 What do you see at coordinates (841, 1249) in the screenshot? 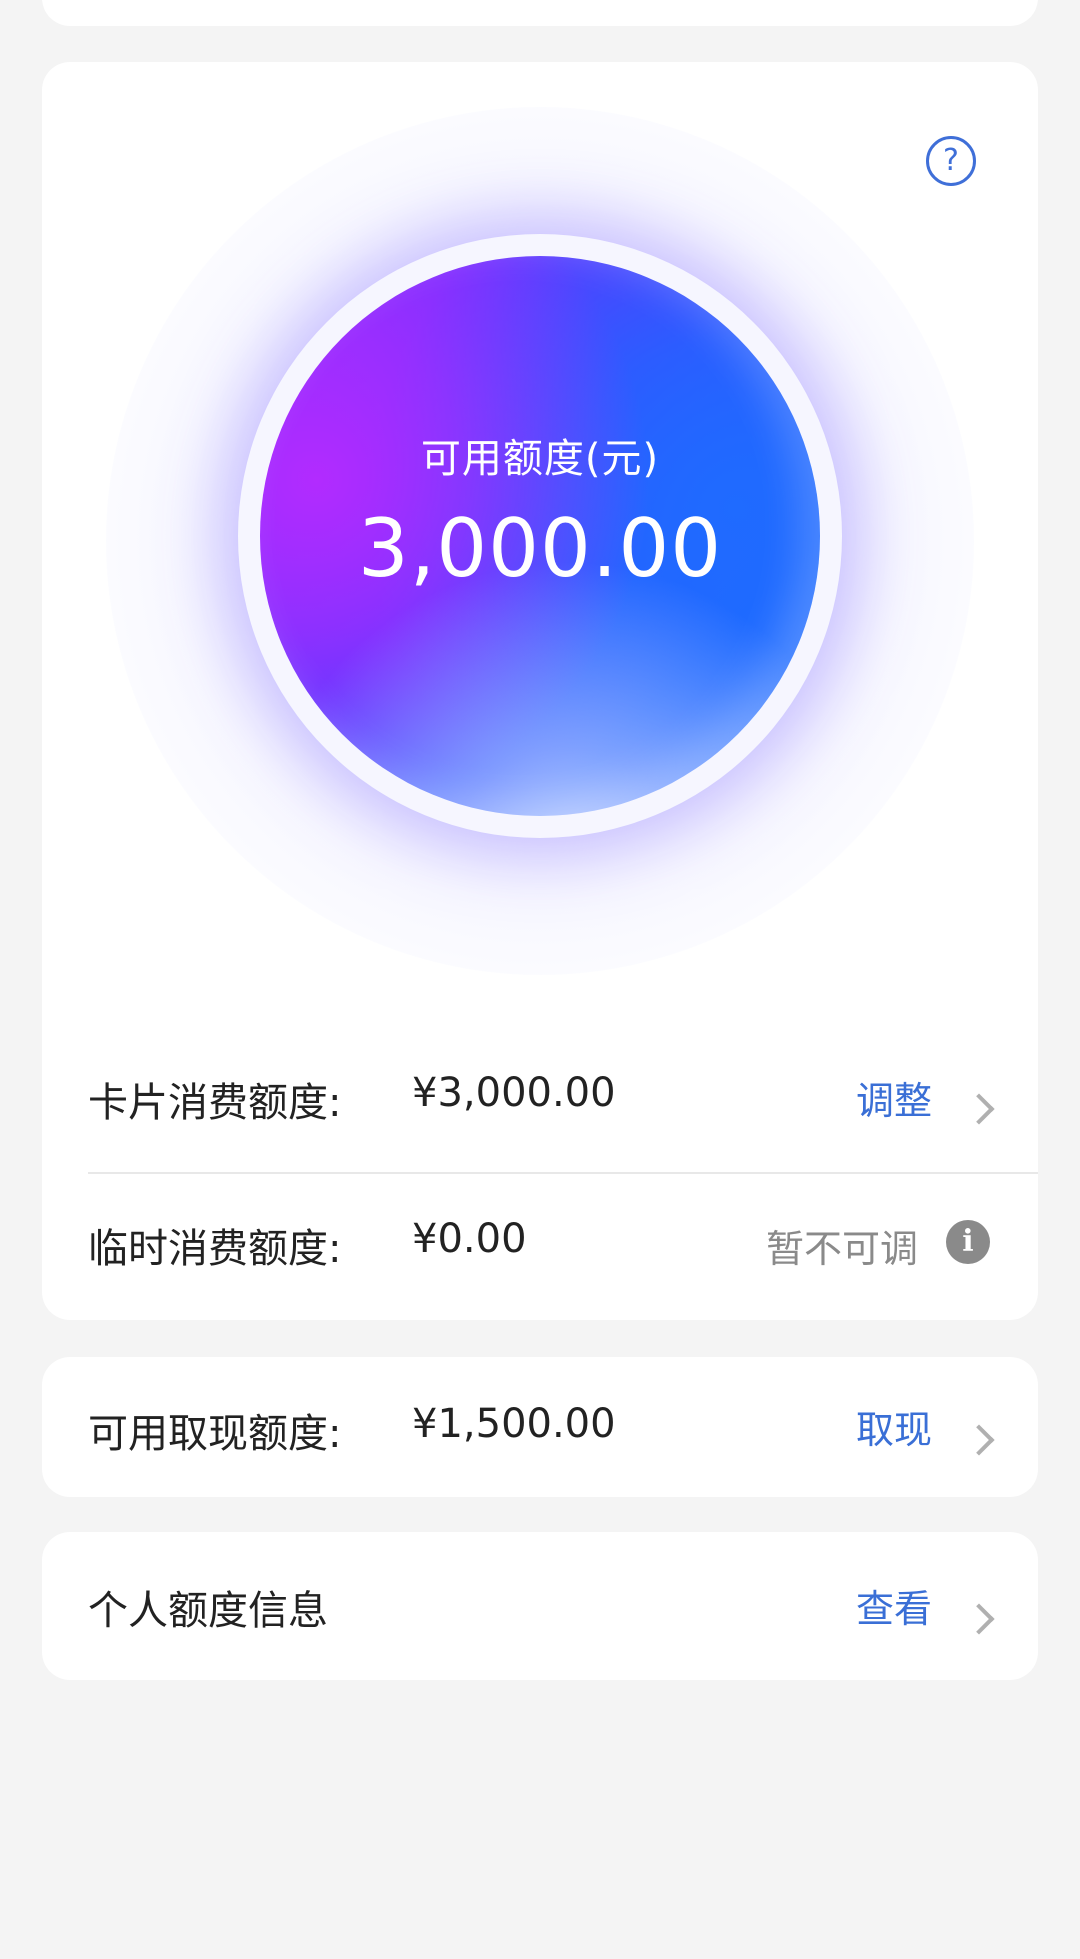
I see `temp-limit-status: 暂不可调` at bounding box center [841, 1249].